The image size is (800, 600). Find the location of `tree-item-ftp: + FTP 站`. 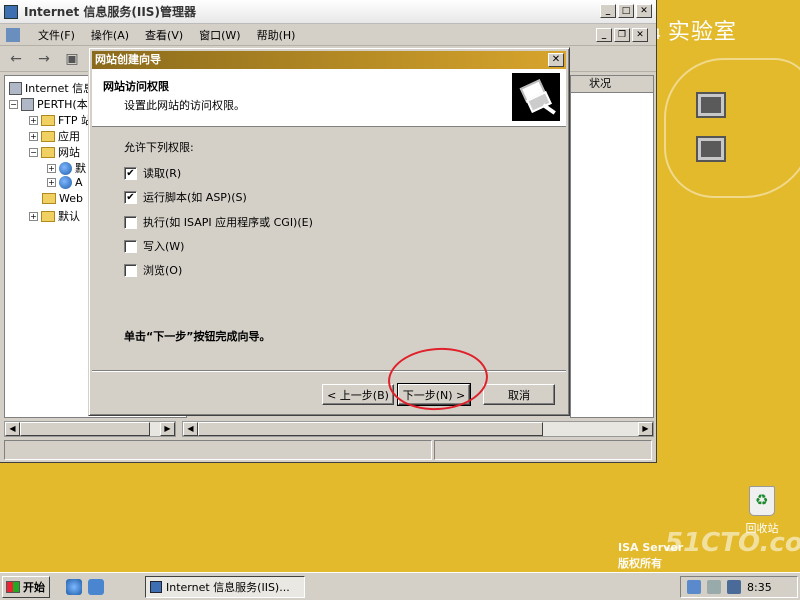

tree-item-ftp: + FTP 站 is located at coordinates (60, 120).